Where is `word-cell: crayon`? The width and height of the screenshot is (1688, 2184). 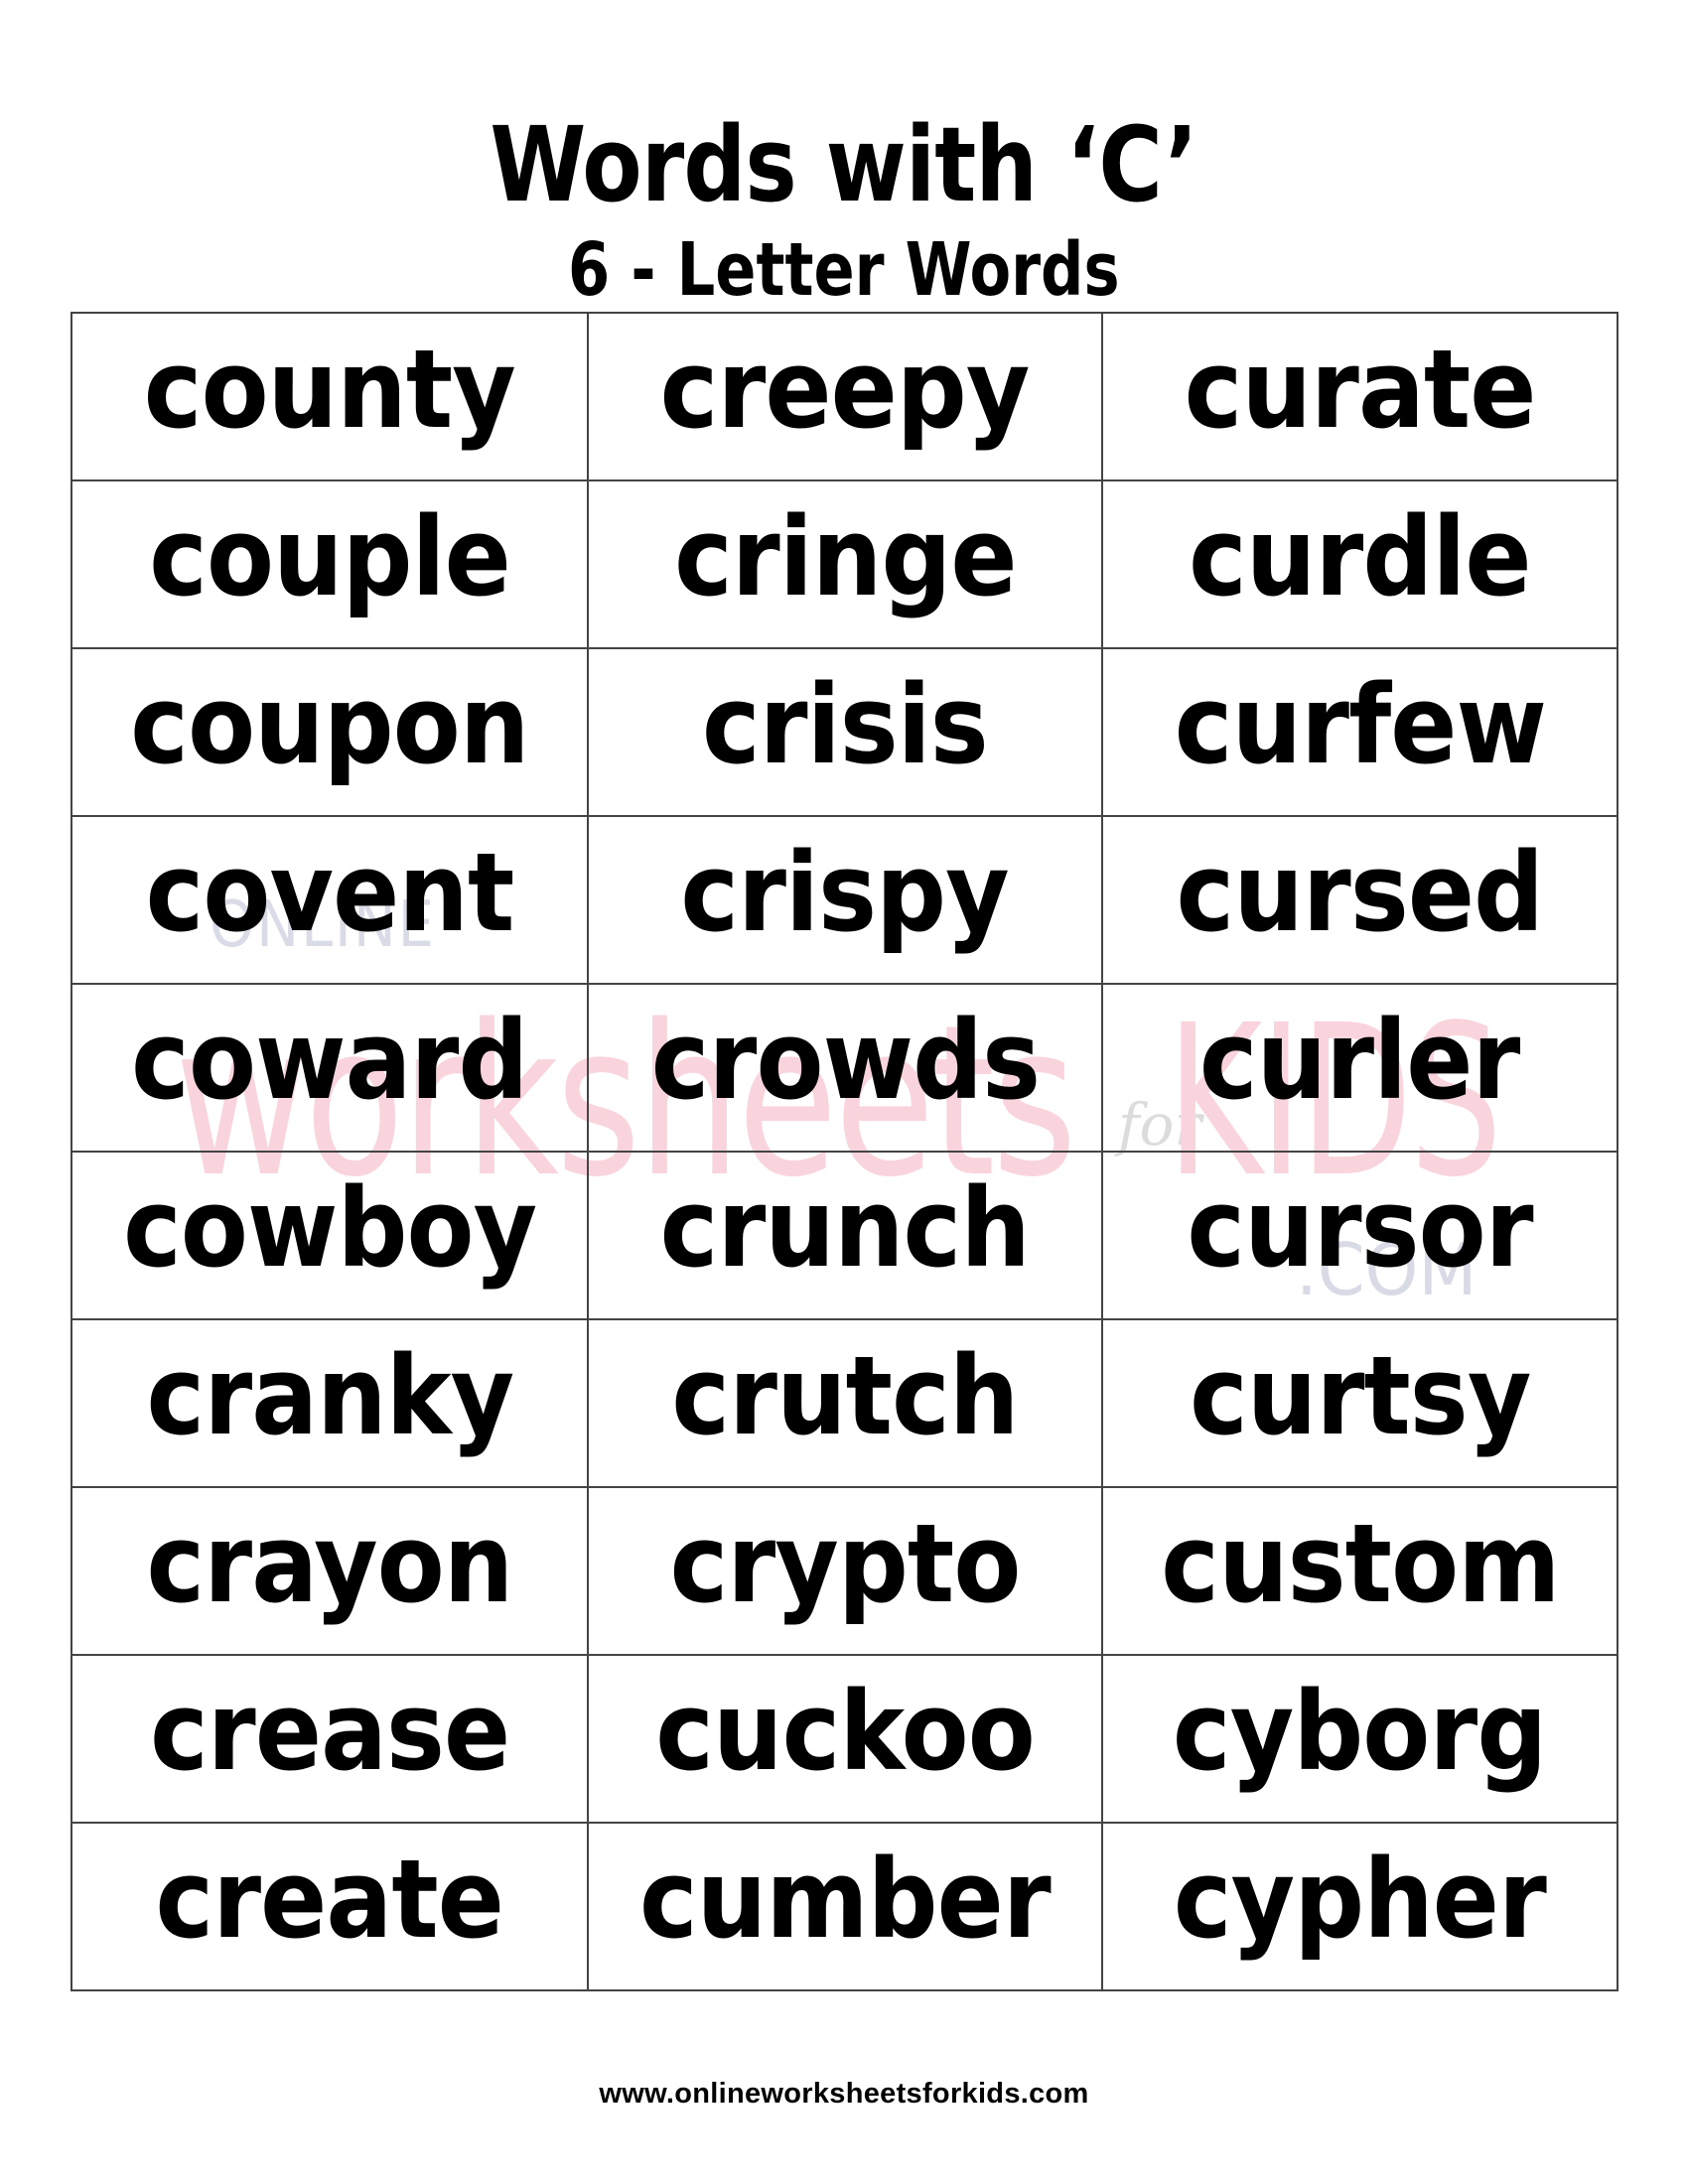 word-cell: crayon is located at coordinates (329, 1571).